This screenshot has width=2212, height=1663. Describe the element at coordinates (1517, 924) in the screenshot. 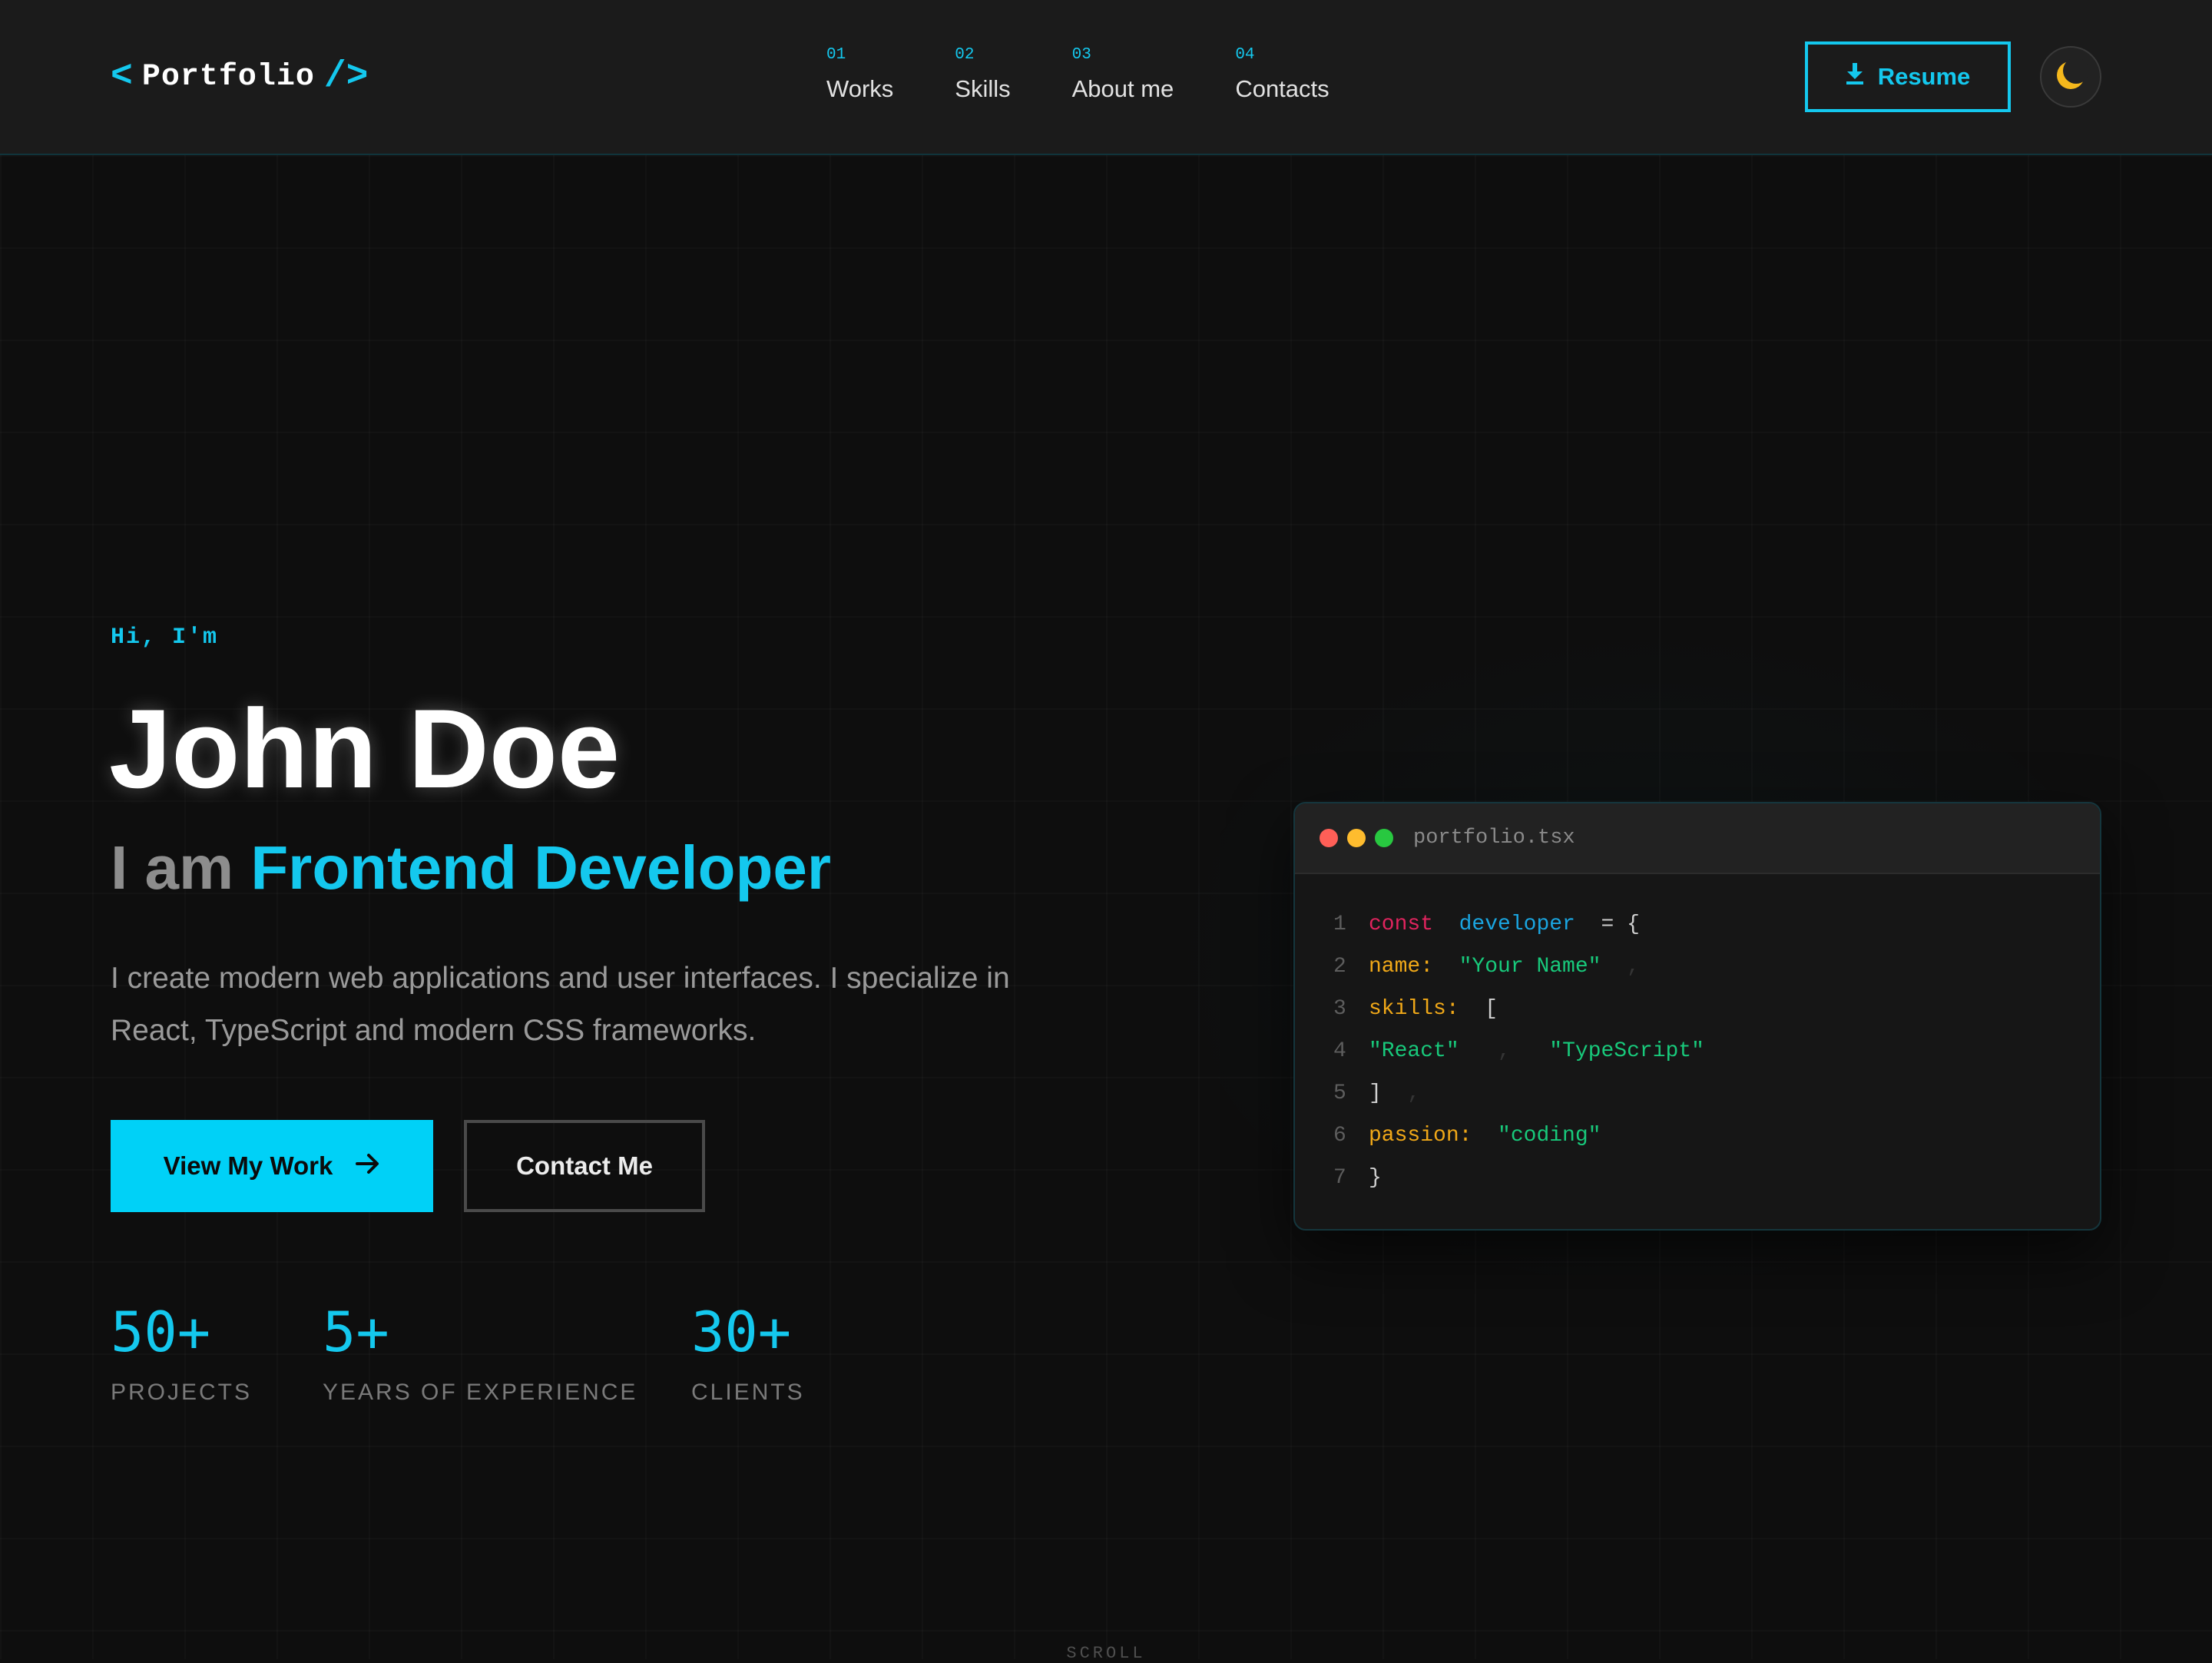

I see `code-variable: developer` at that location.